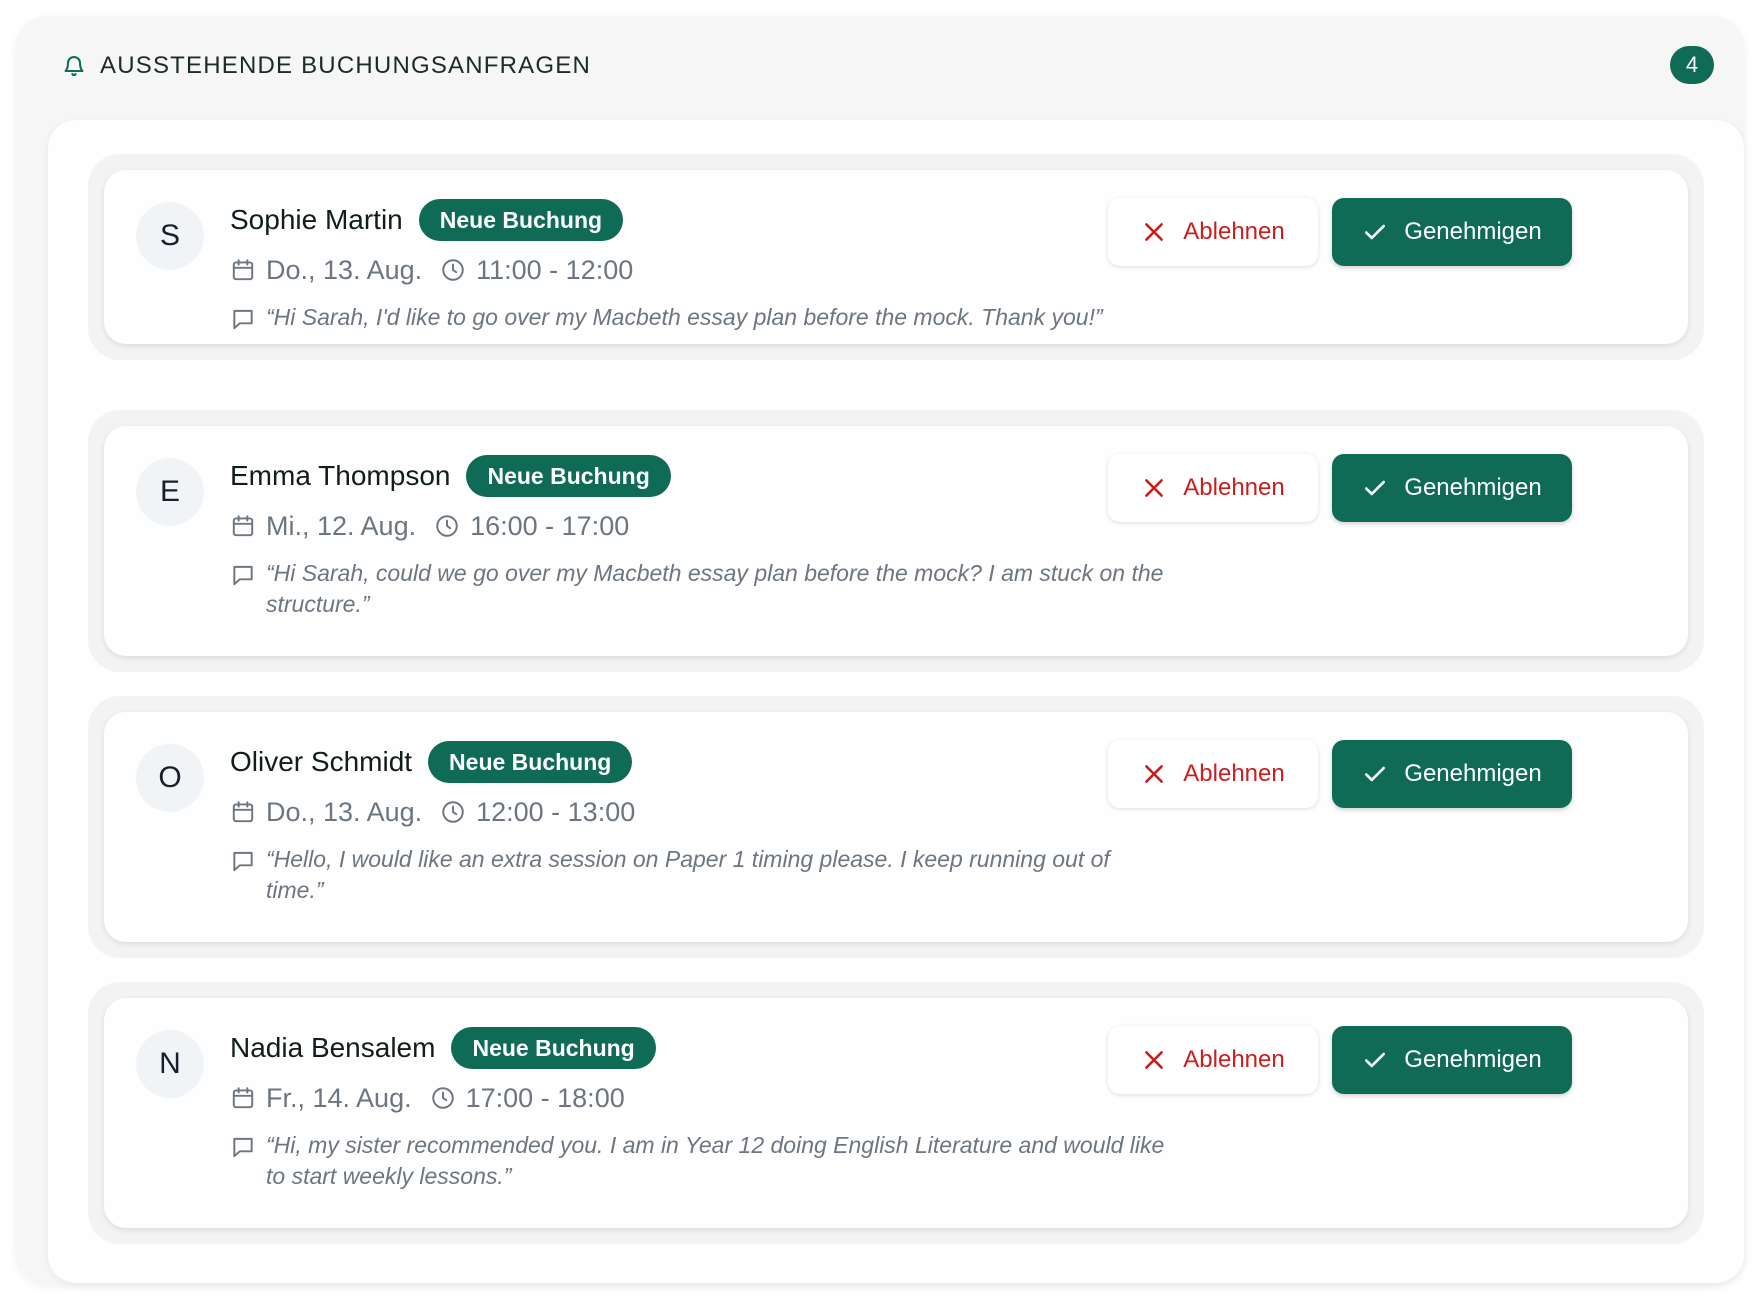 The height and width of the screenshot is (1301, 1760). Describe the element at coordinates (170, 778) in the screenshot. I see `avatar: O` at that location.